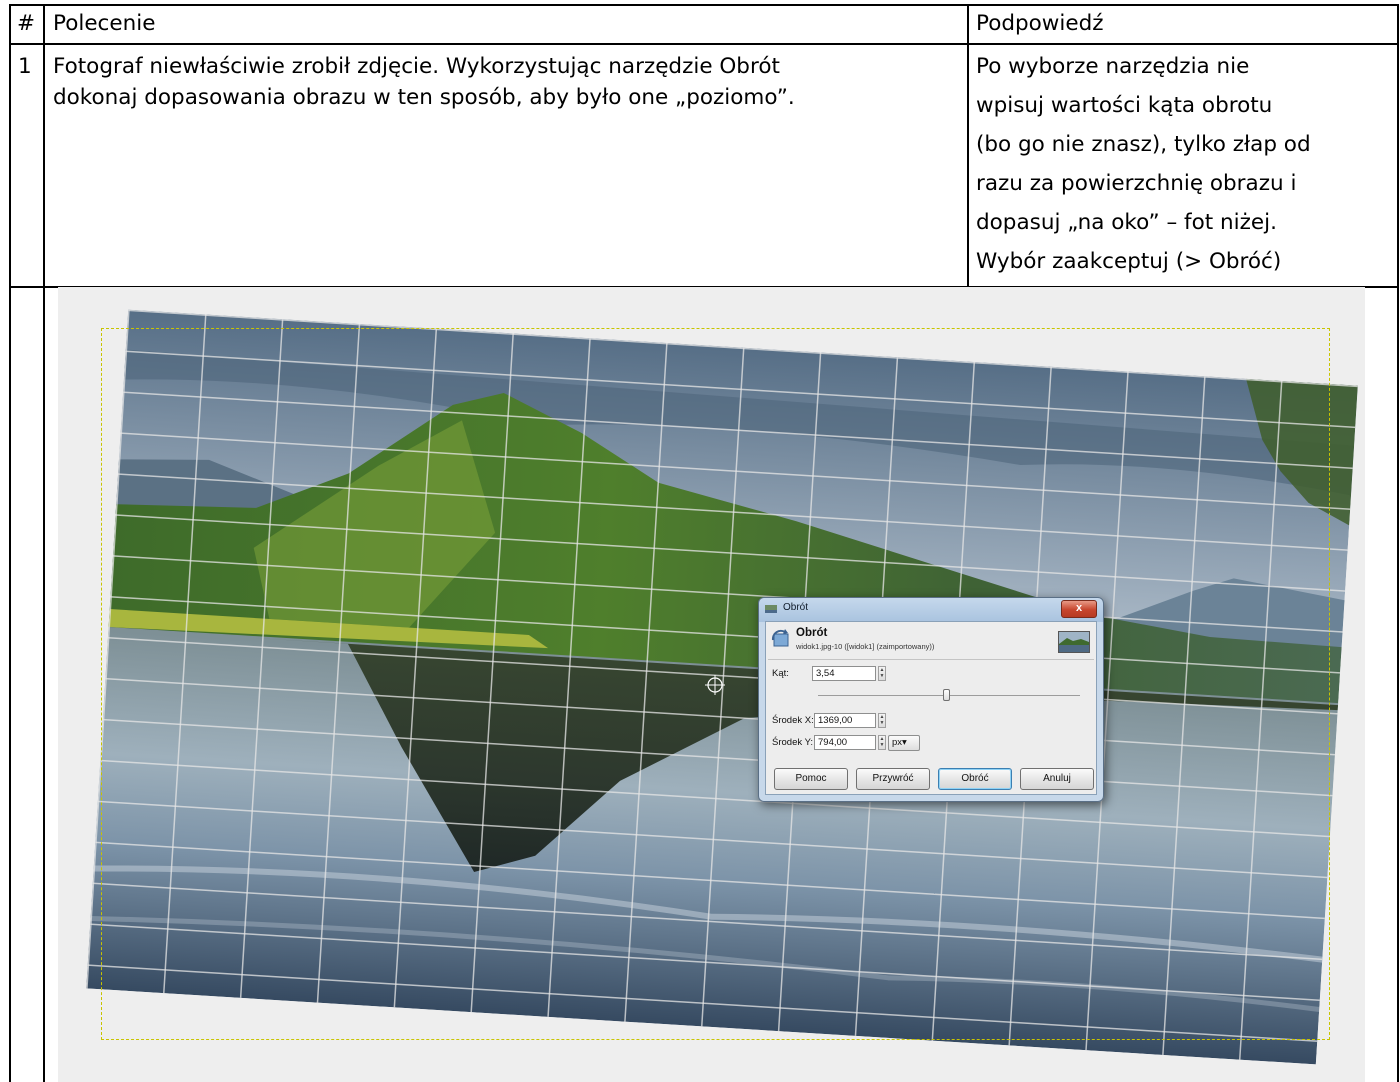 The width and height of the screenshot is (1400, 1082). I want to click on pivot-crosshair-icon, so click(715, 685).